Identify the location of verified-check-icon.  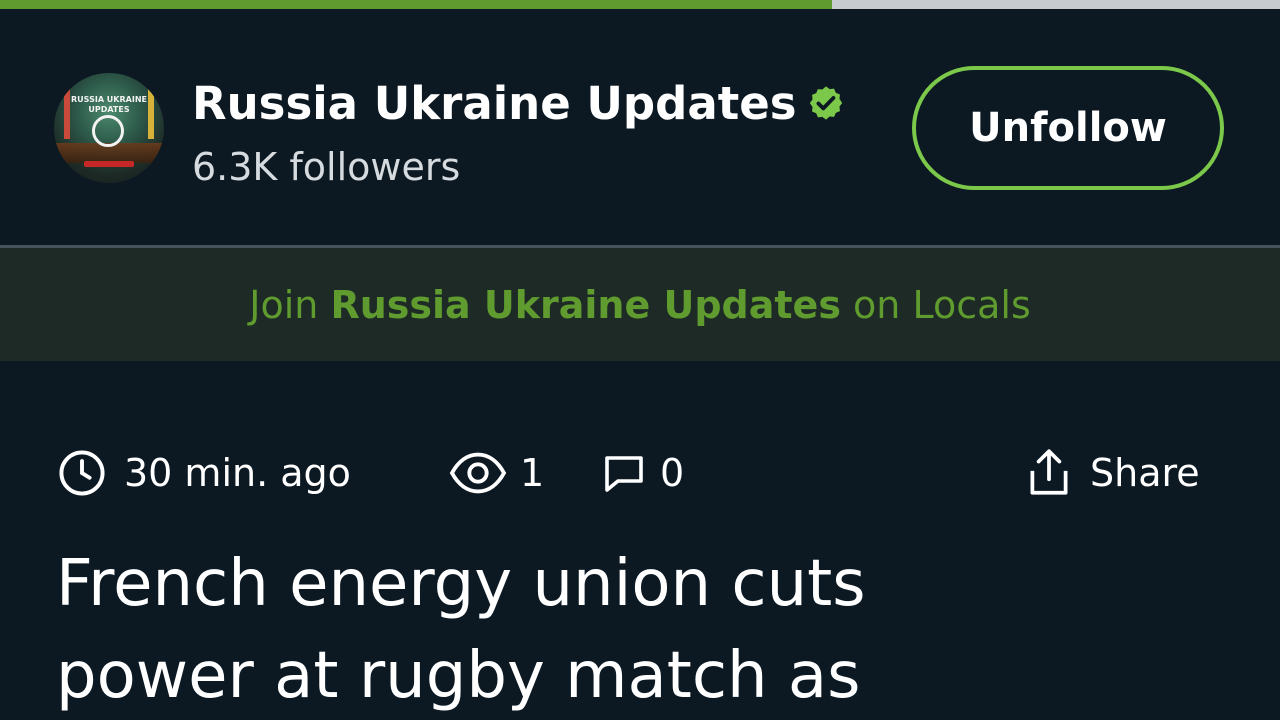
(825, 103).